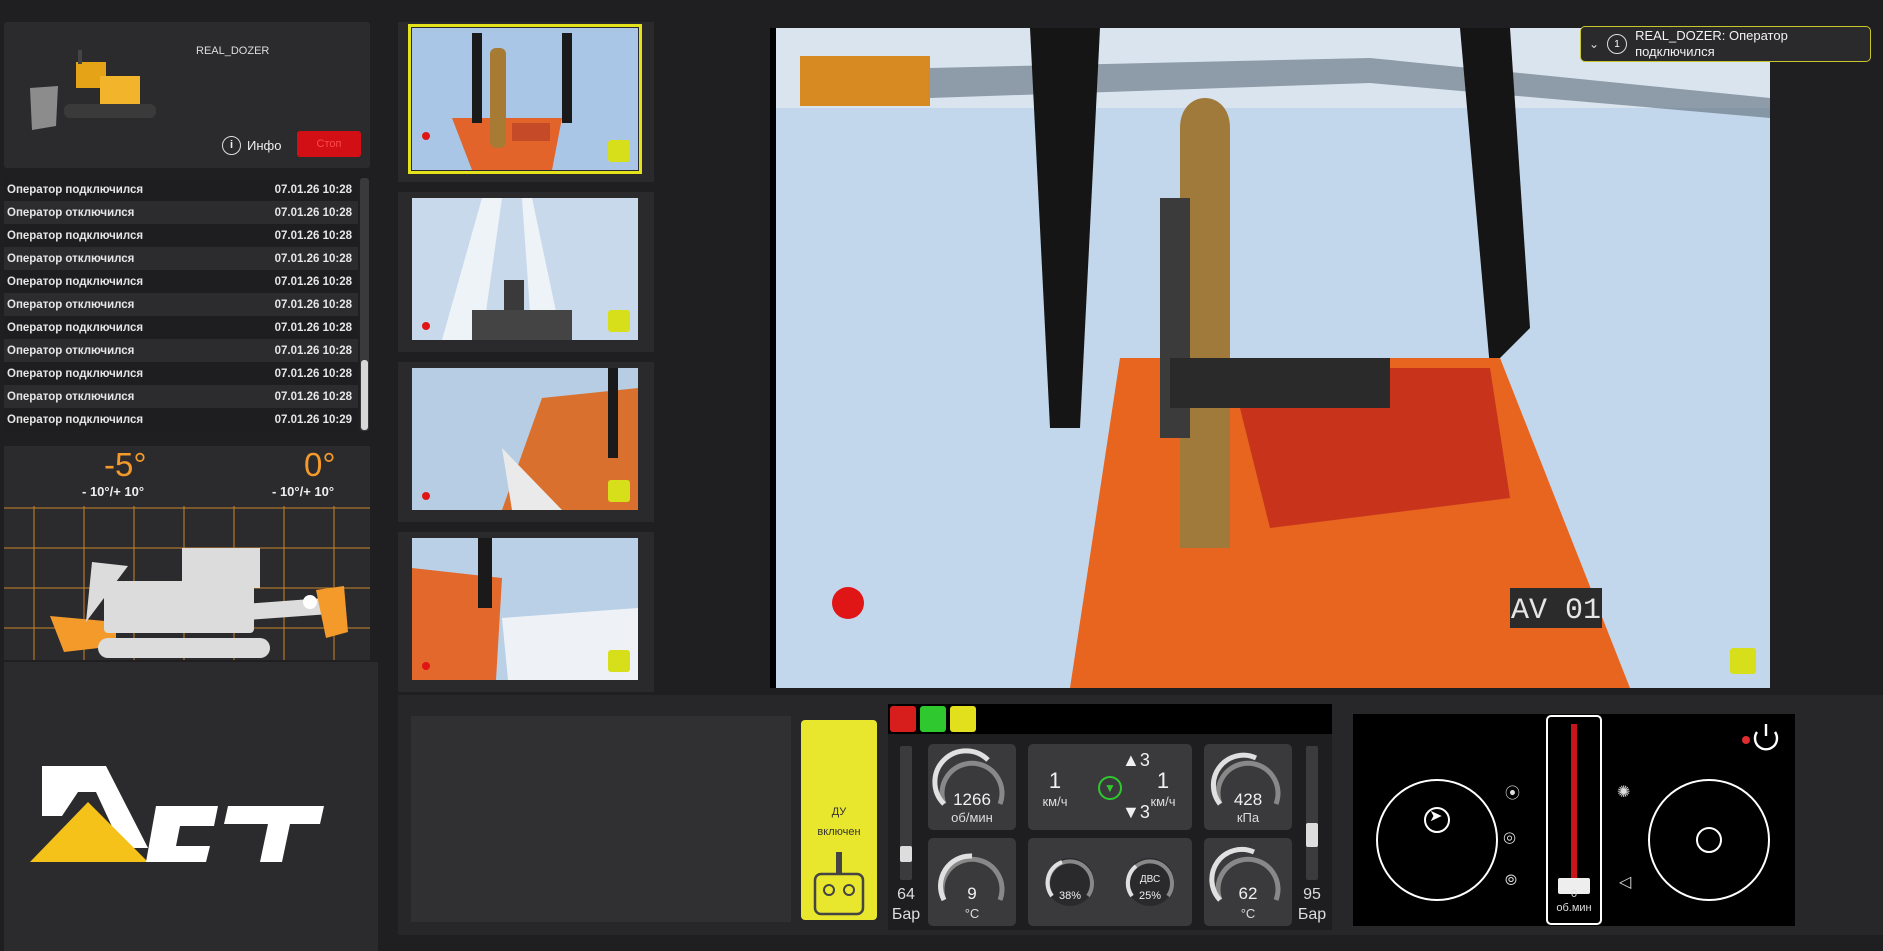  Describe the element at coordinates (1150, 896) in the screenshot. I see `engine-load-value: 25%` at that location.